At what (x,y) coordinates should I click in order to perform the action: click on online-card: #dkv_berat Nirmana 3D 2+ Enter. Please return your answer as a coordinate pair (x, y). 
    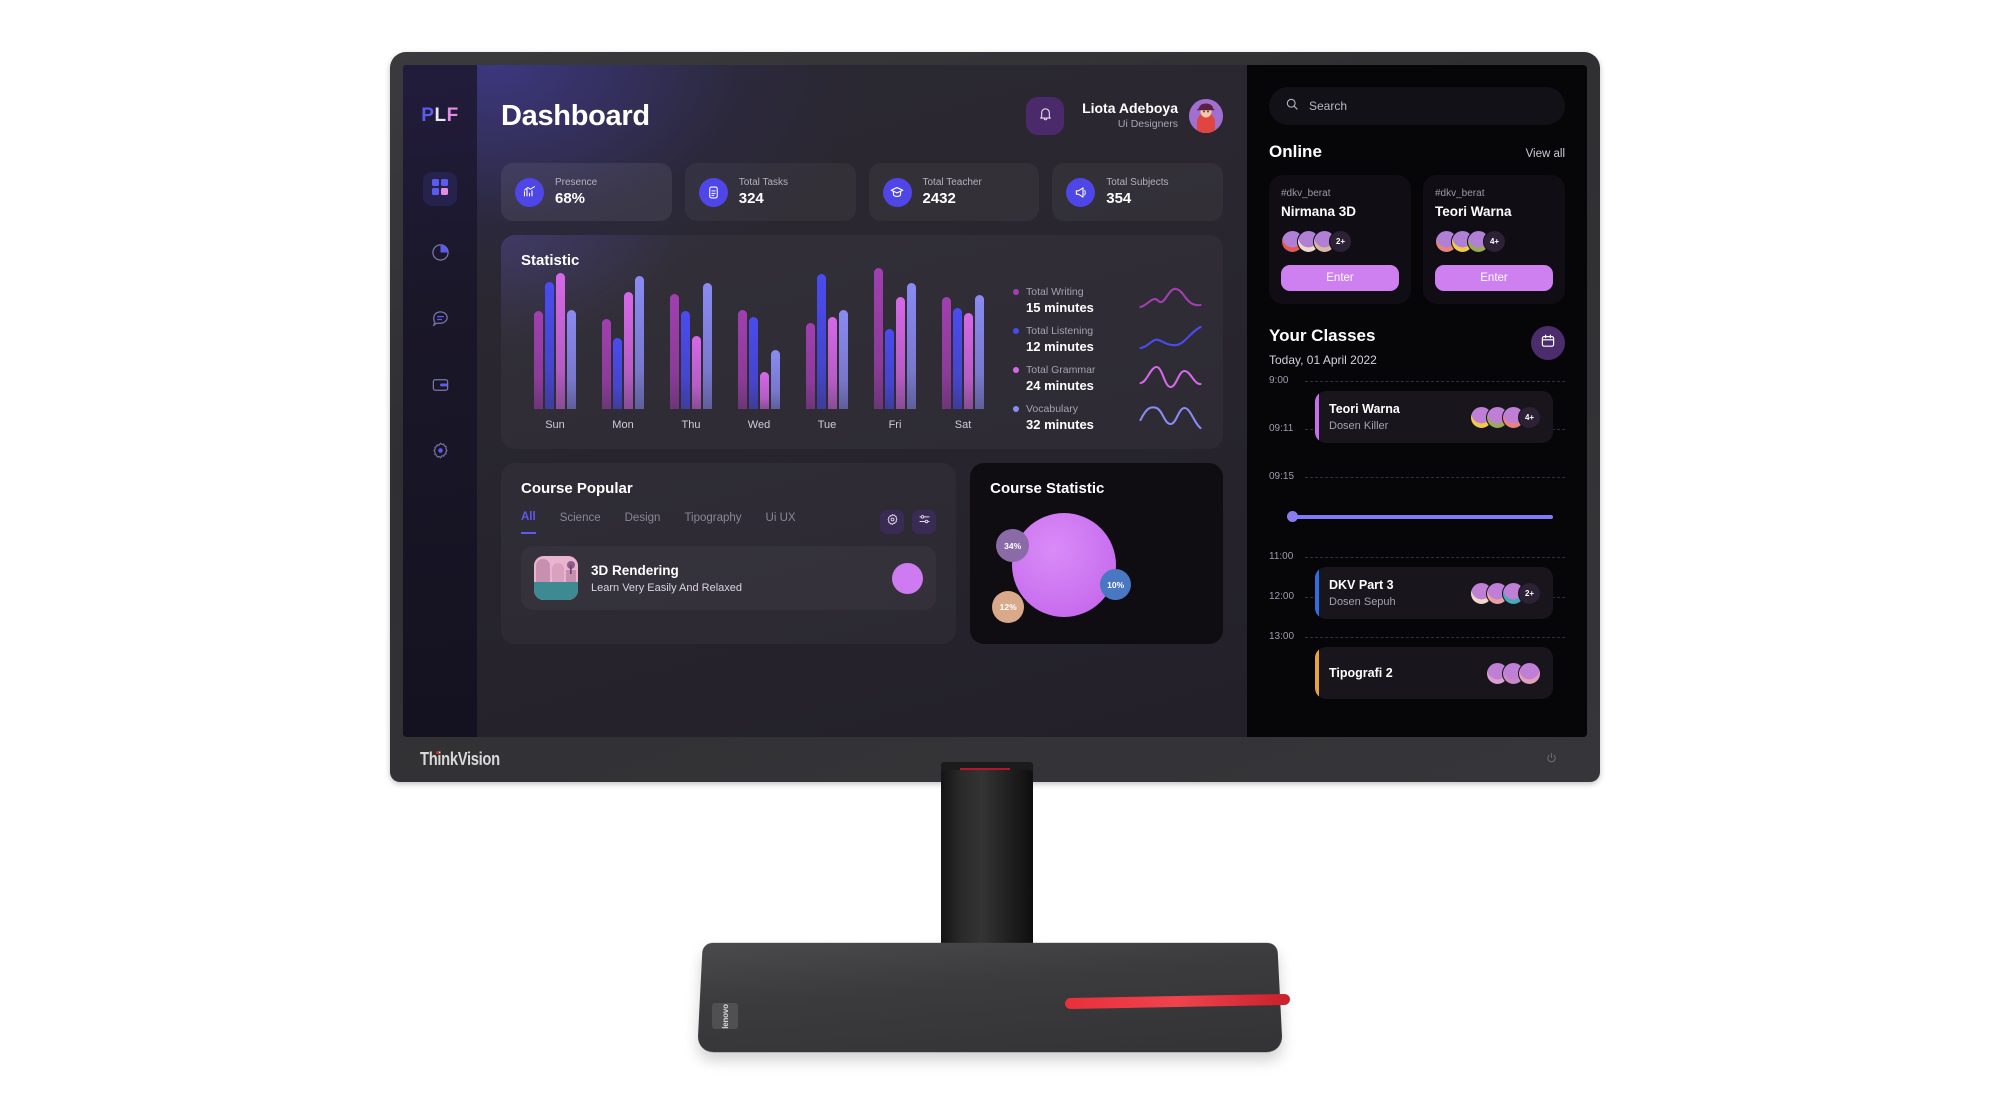
    Looking at the image, I should click on (1340, 239).